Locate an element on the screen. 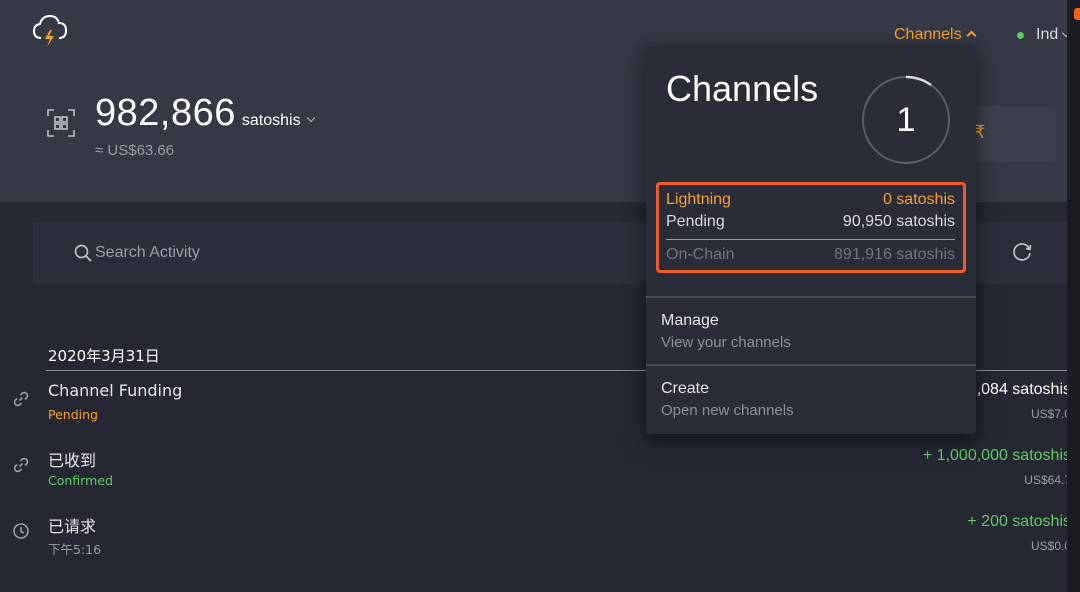  pending-label: Pending is located at coordinates (695, 221).